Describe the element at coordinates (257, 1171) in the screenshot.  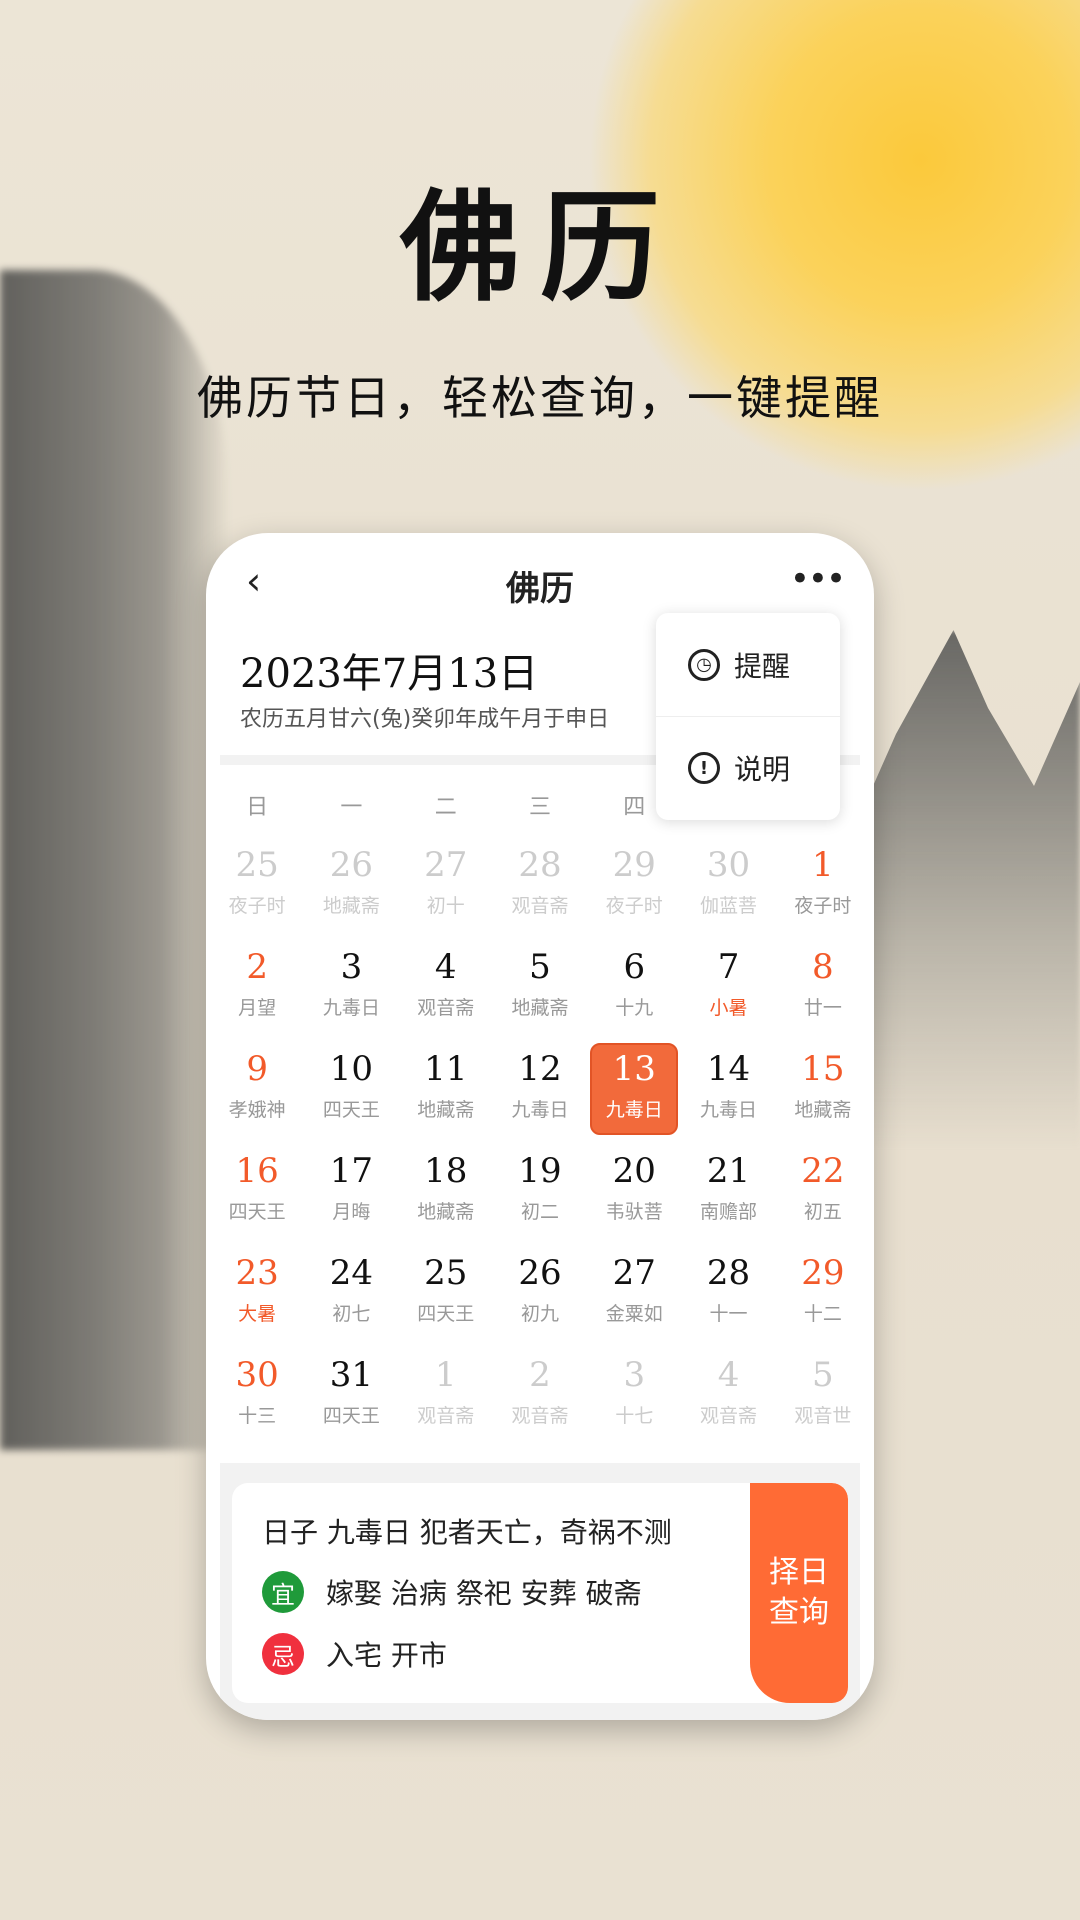
I see `day-number: 16` at that location.